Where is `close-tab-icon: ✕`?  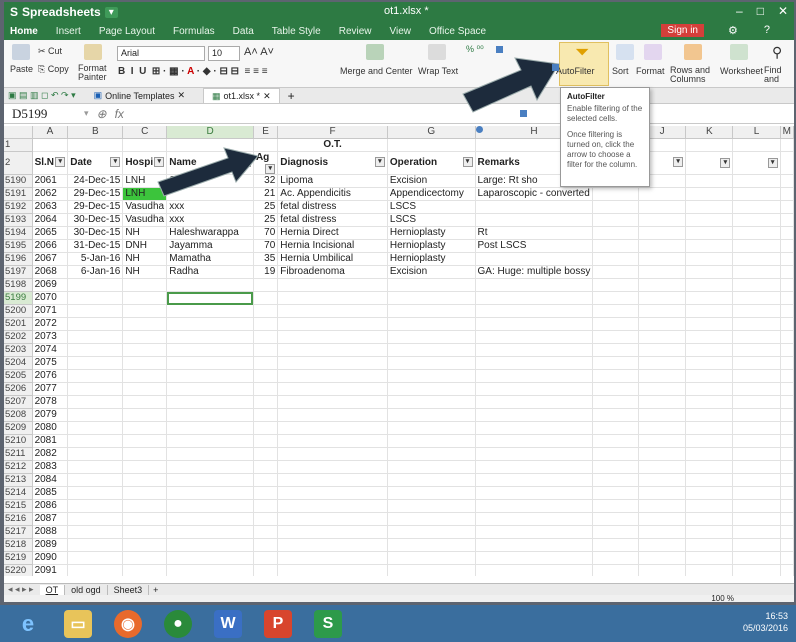
close-tab-icon: ✕ is located at coordinates (181, 95).